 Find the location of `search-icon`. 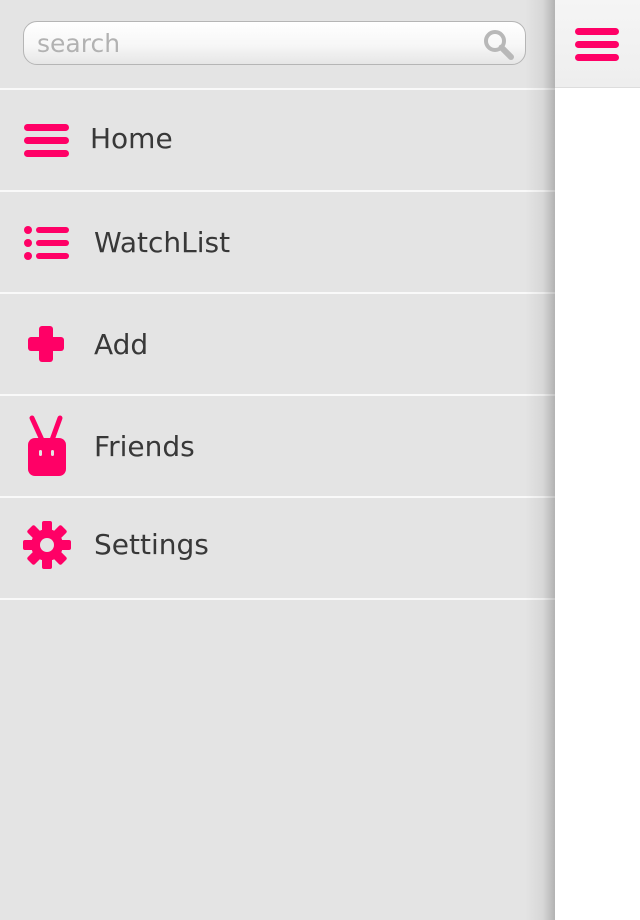

search-icon is located at coordinates (498, 44).